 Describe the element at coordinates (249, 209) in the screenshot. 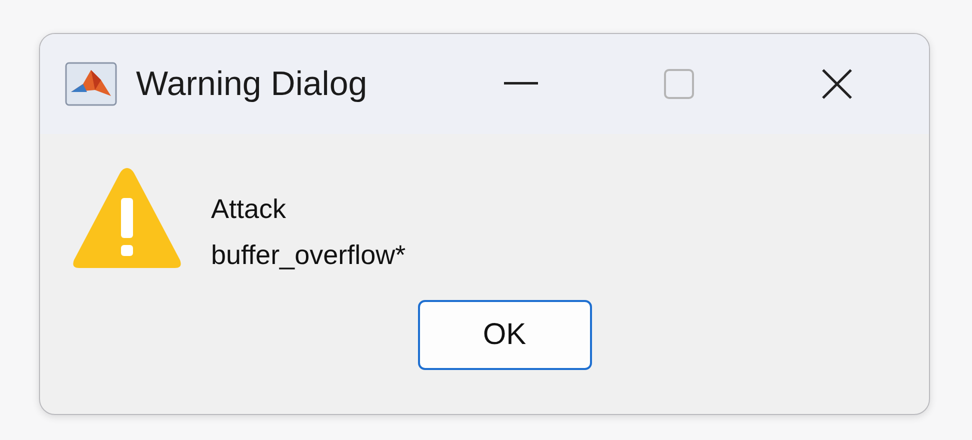

I see `message-text: Attack` at that location.